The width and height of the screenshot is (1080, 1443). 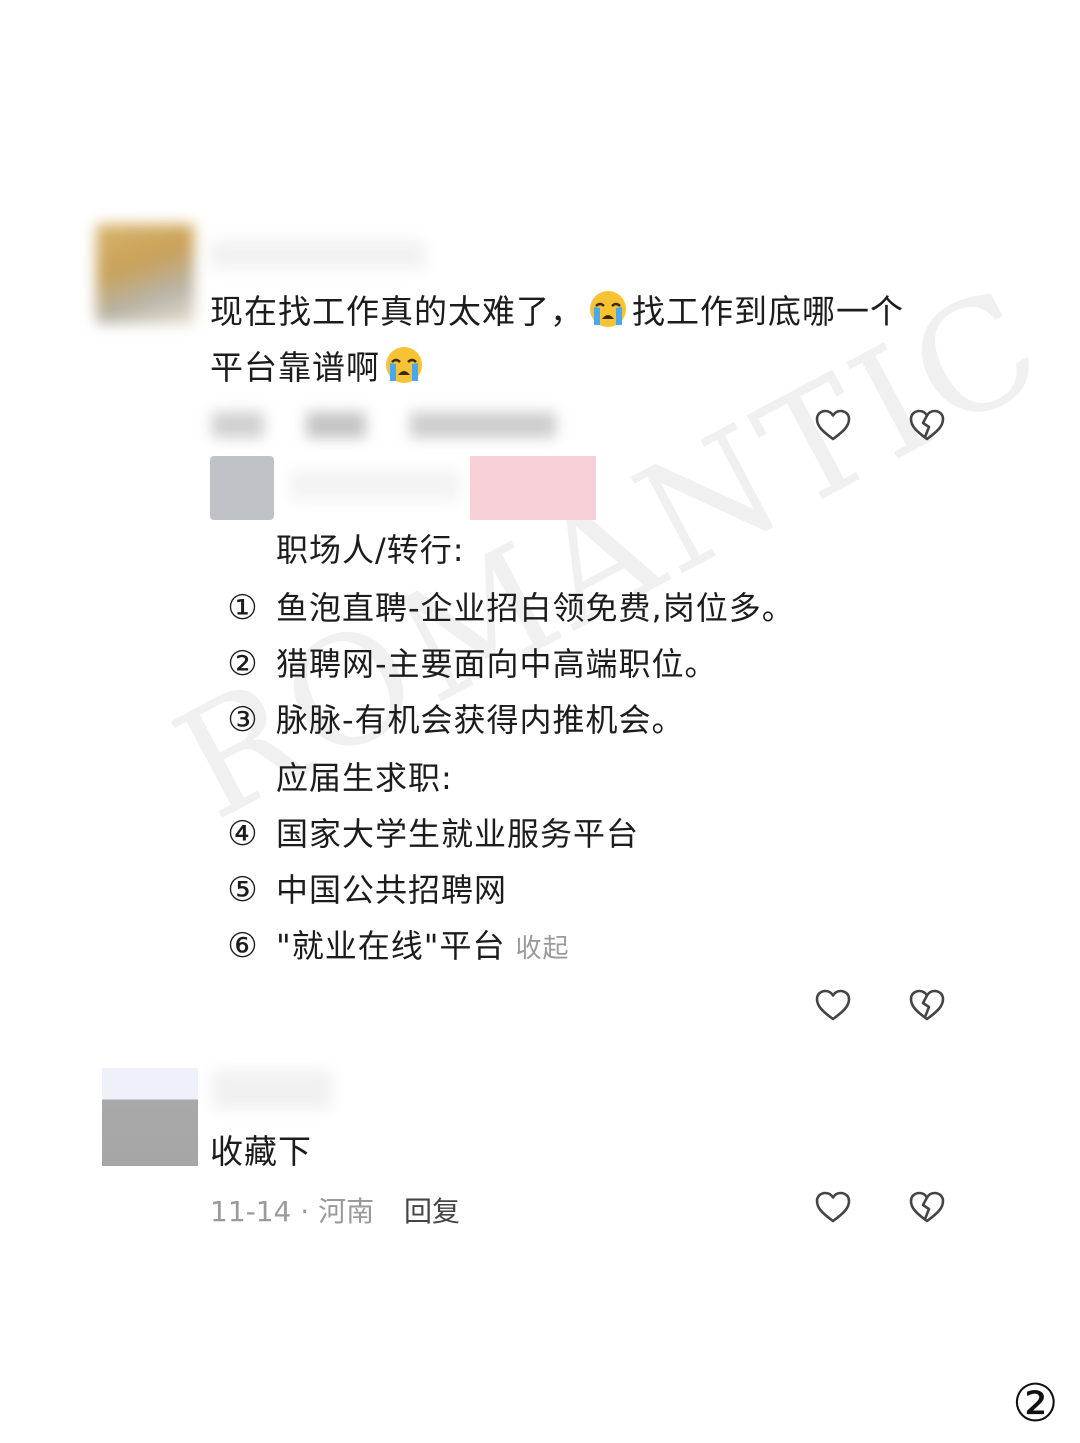 I want to click on comment-text-part: 现在找工作真的太难了，, so click(x=397, y=311).